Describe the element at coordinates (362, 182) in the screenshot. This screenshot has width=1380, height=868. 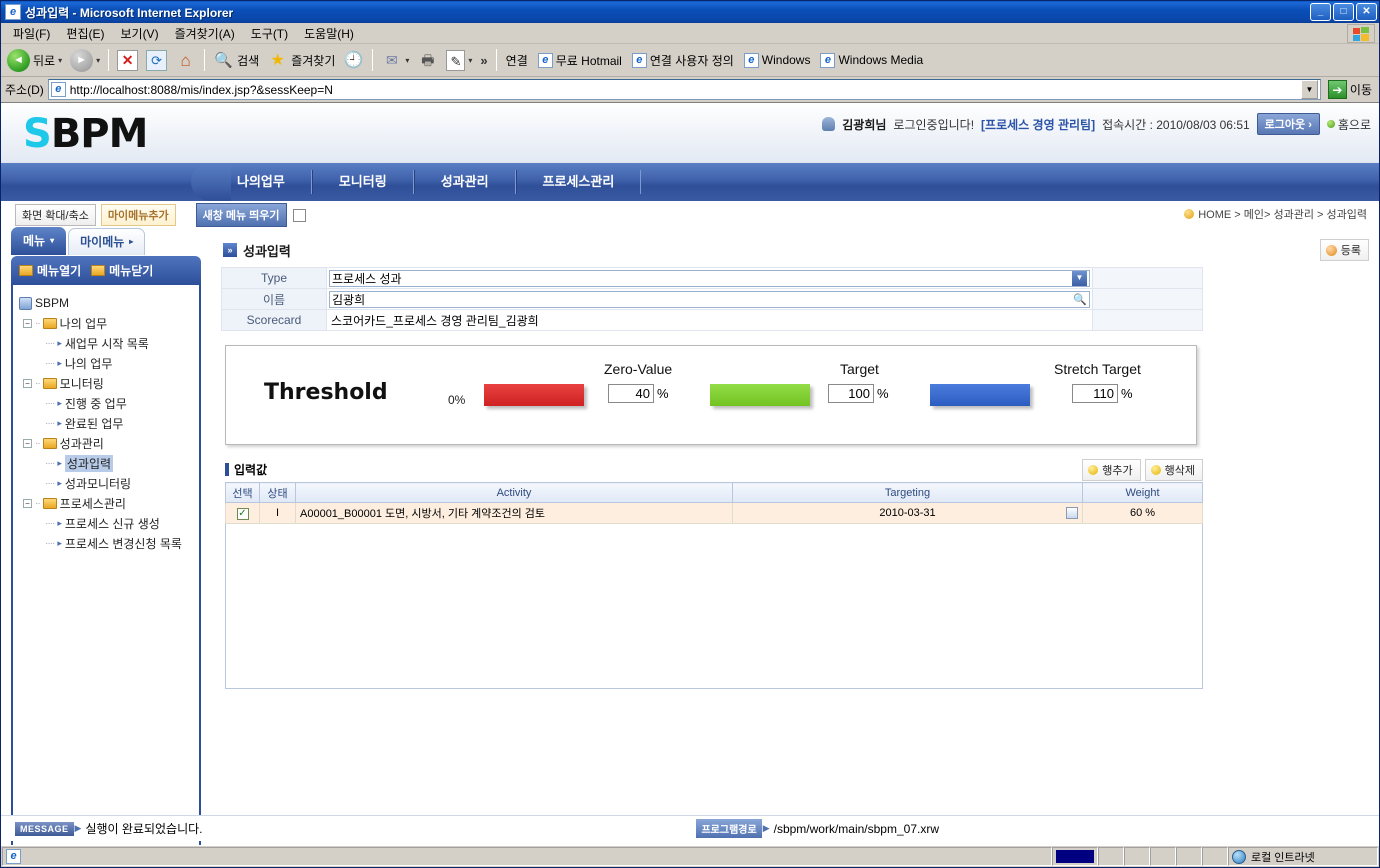
I see `nav-item-monitoring: 모니터링` at that location.